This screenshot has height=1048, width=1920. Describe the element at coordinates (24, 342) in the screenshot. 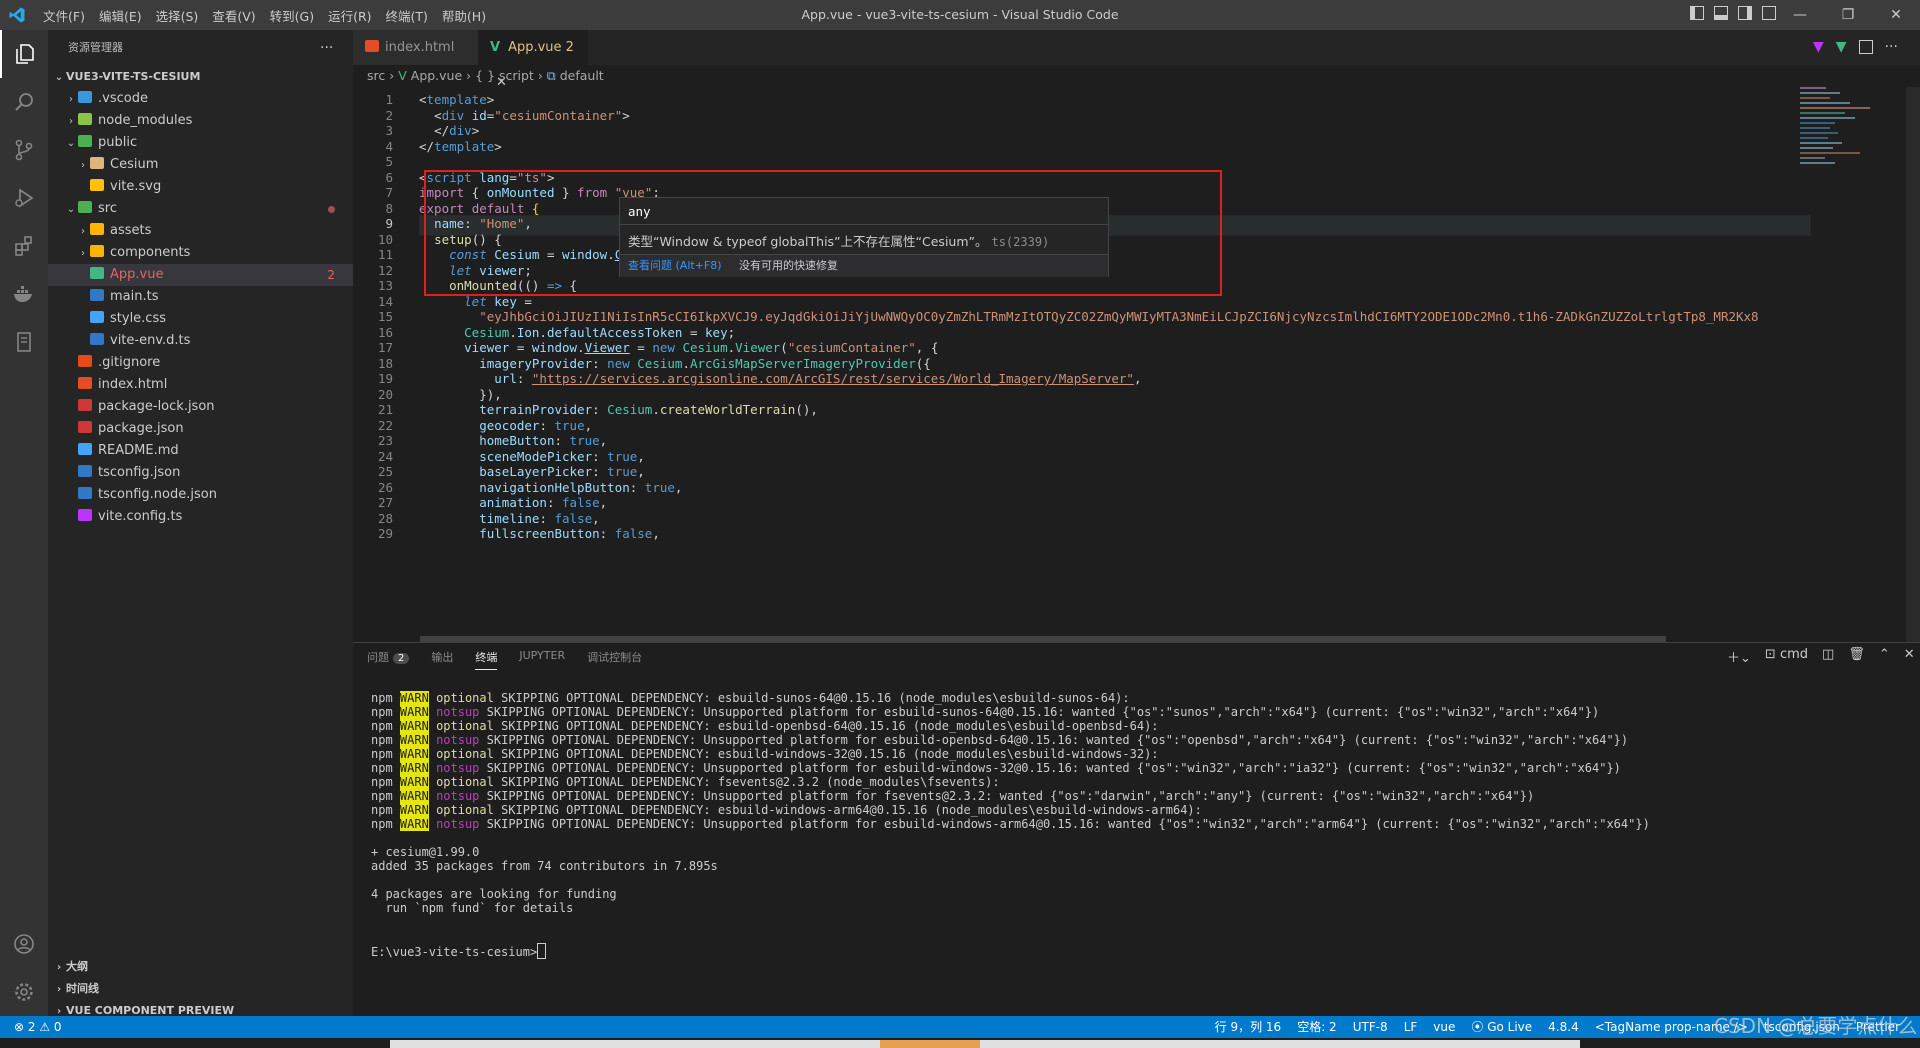

I see `notebook-icon` at that location.